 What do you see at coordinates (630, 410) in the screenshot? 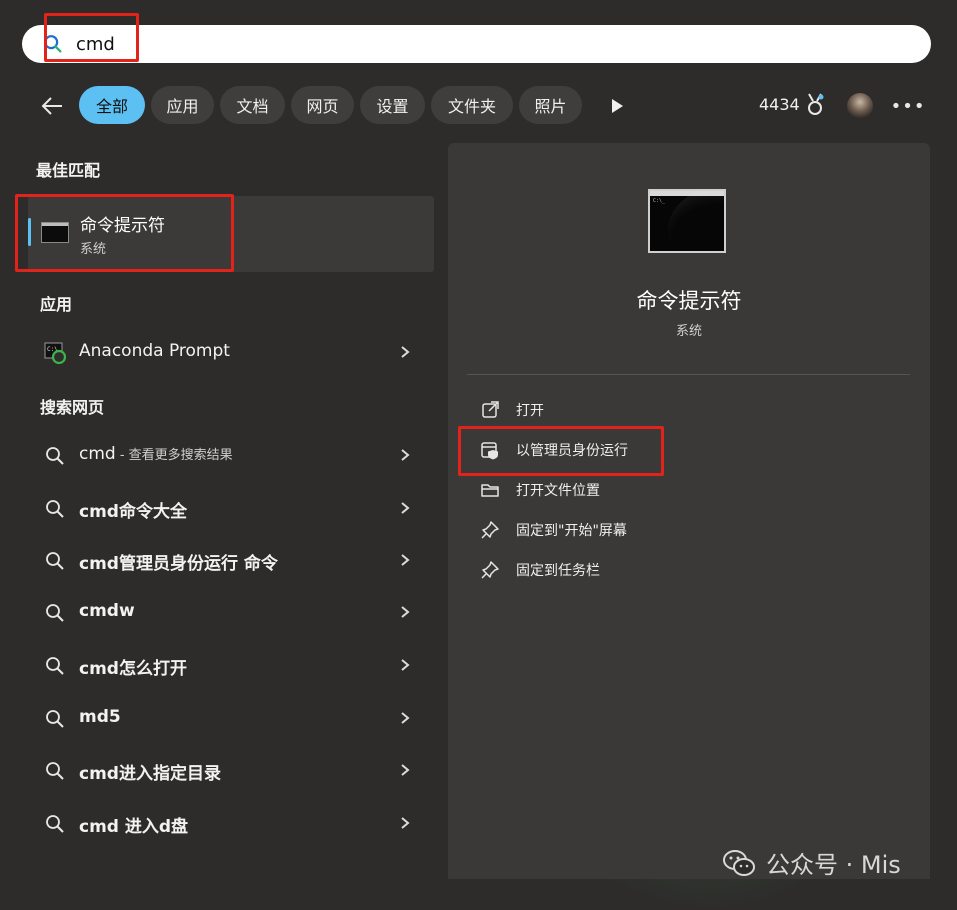
I see `action-open: 打开` at bounding box center [630, 410].